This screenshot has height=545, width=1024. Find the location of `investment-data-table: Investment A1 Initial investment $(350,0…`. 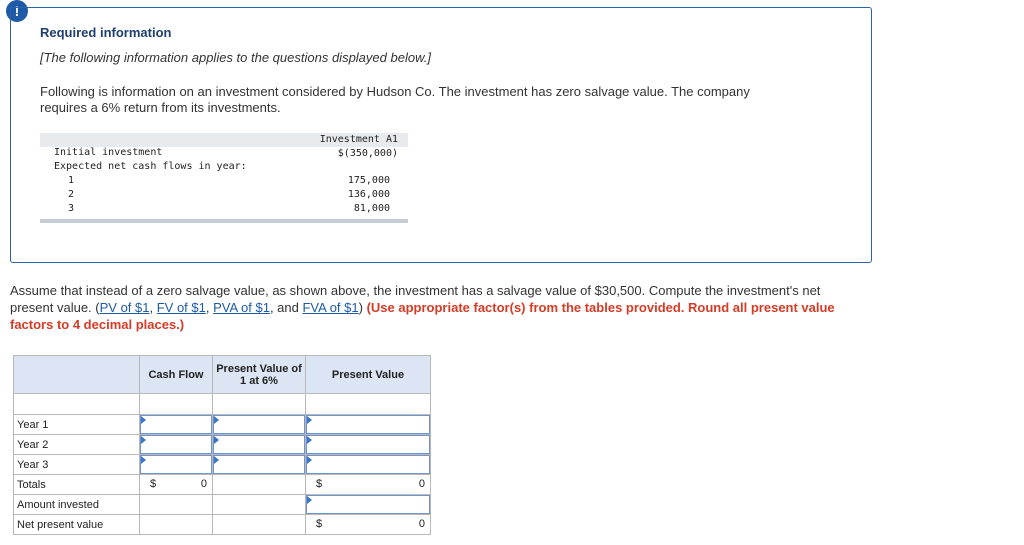

investment-data-table: Investment A1 Initial investment $(350,0… is located at coordinates (224, 178).